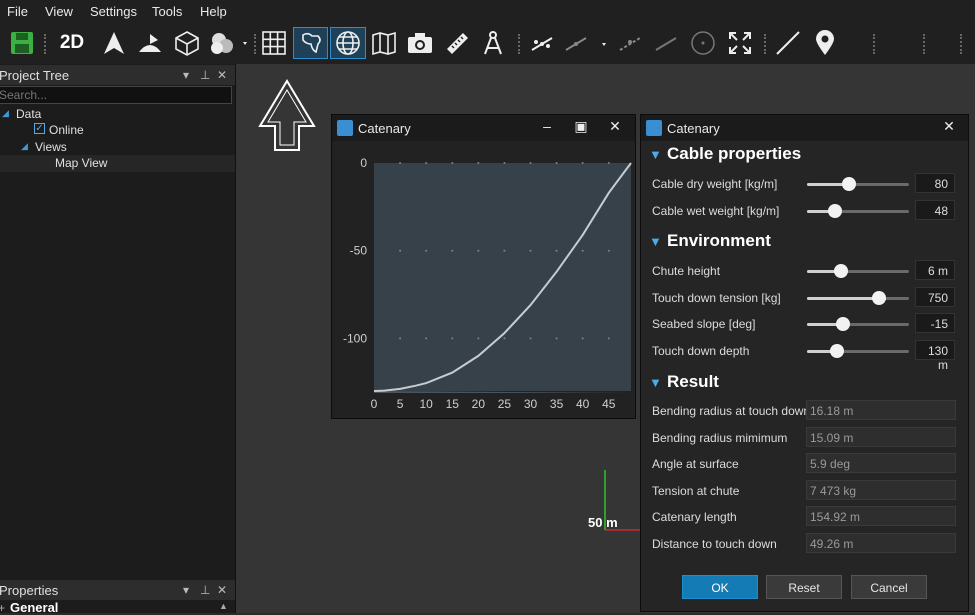 The image size is (975, 615). What do you see at coordinates (804, 355) in the screenshot?
I see `param-row: Touch down depth 130 m` at bounding box center [804, 355].